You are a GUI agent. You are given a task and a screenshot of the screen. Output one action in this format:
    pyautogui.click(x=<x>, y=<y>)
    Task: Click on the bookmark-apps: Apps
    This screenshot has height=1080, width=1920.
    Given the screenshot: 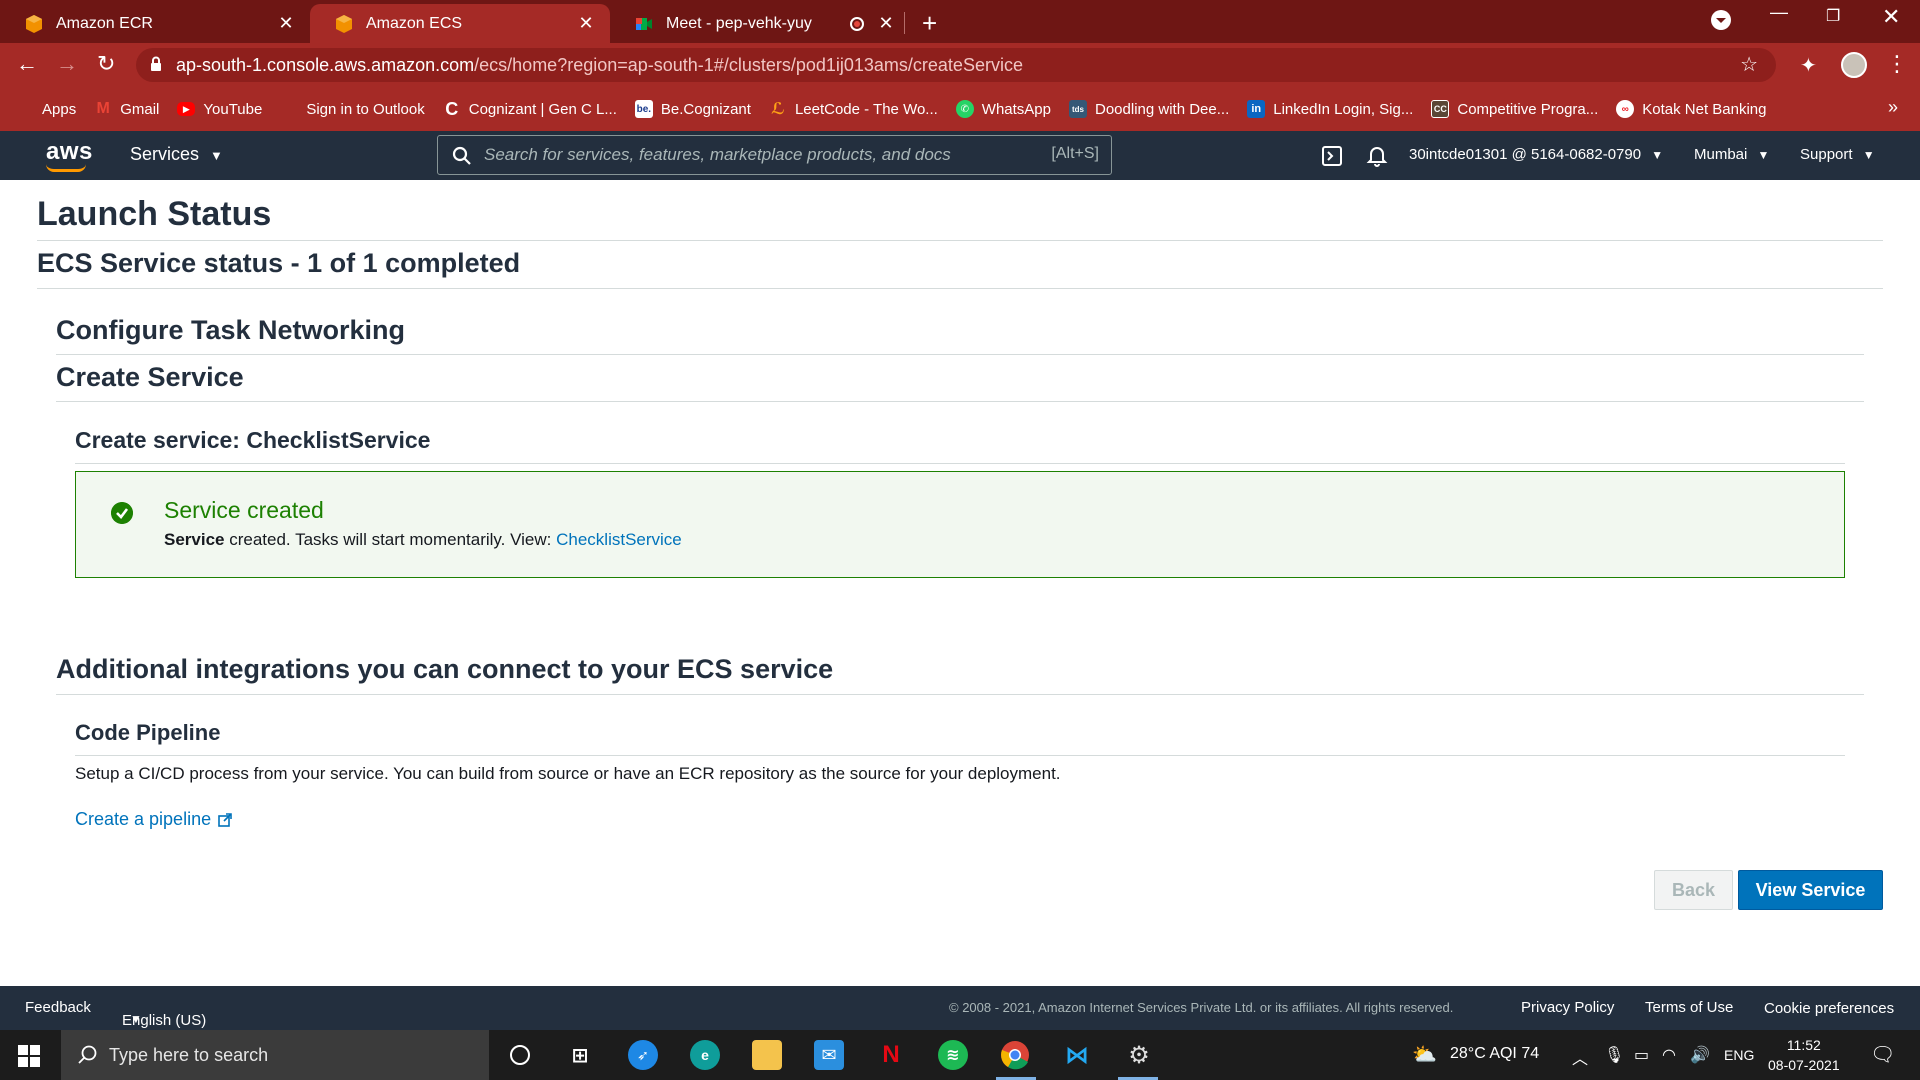 What is the action you would take?
    pyautogui.click(x=47, y=109)
    